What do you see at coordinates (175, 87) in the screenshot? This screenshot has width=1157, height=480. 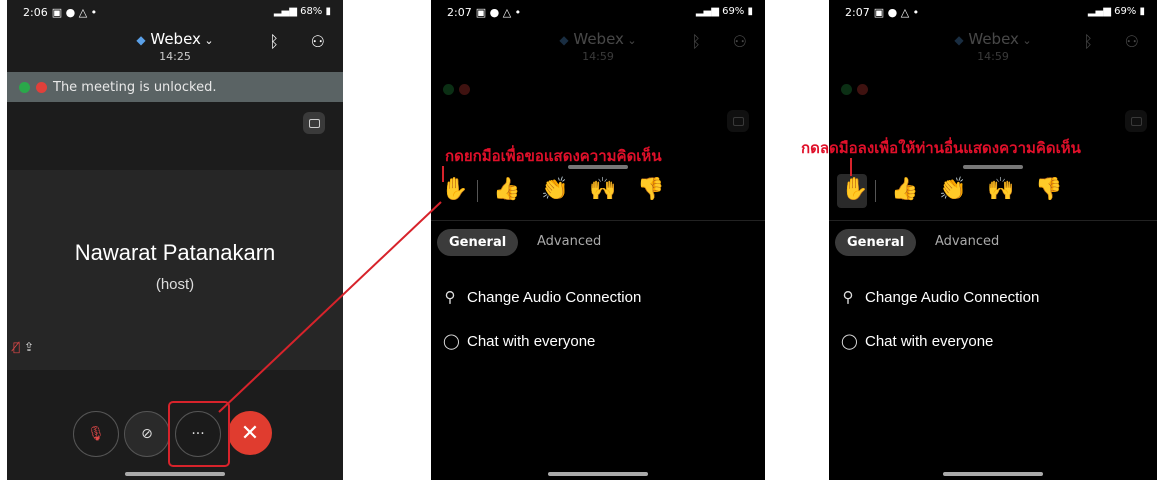 I see `meeting-lock-banner: The meeting is unlocked.` at bounding box center [175, 87].